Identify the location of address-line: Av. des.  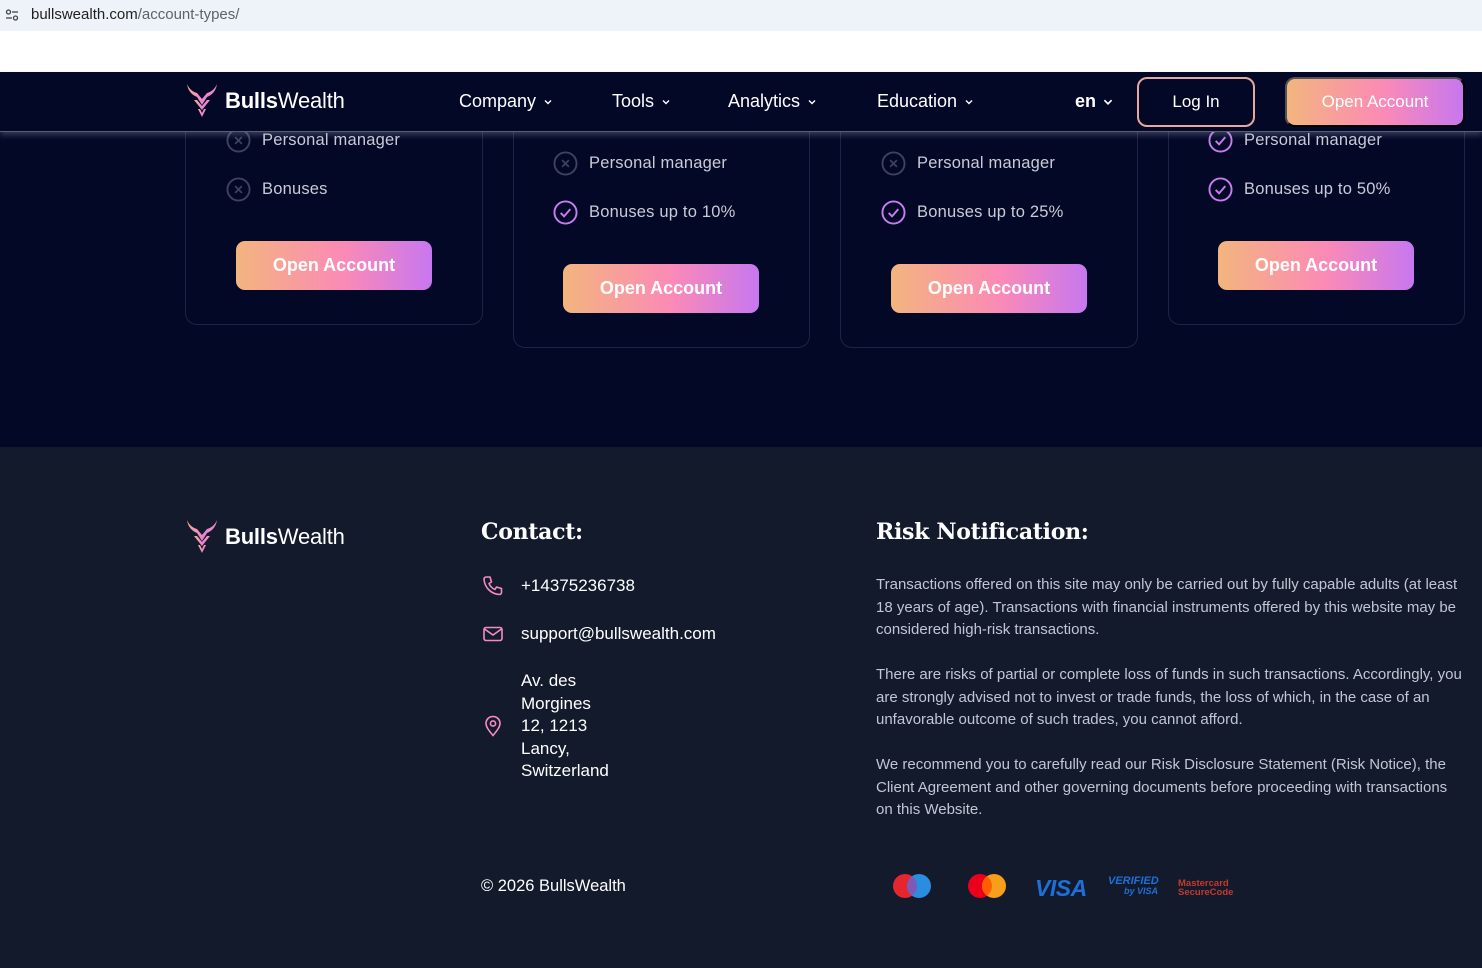
(549, 680).